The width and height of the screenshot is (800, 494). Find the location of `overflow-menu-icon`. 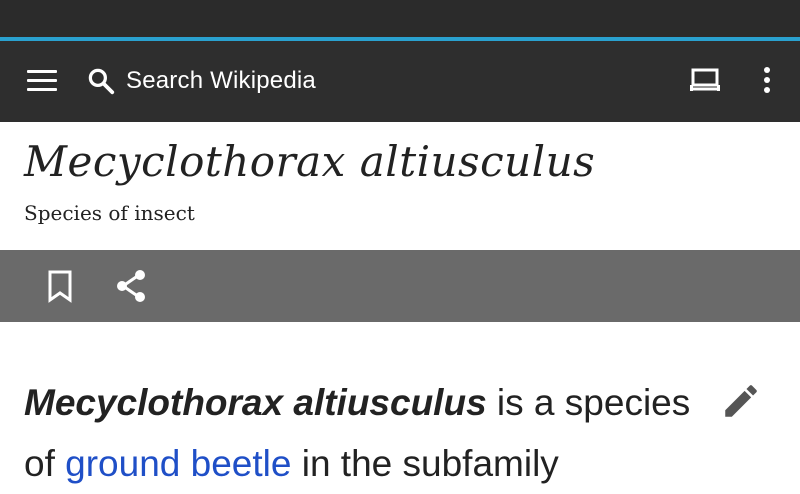

overflow-menu-icon is located at coordinates (767, 81).